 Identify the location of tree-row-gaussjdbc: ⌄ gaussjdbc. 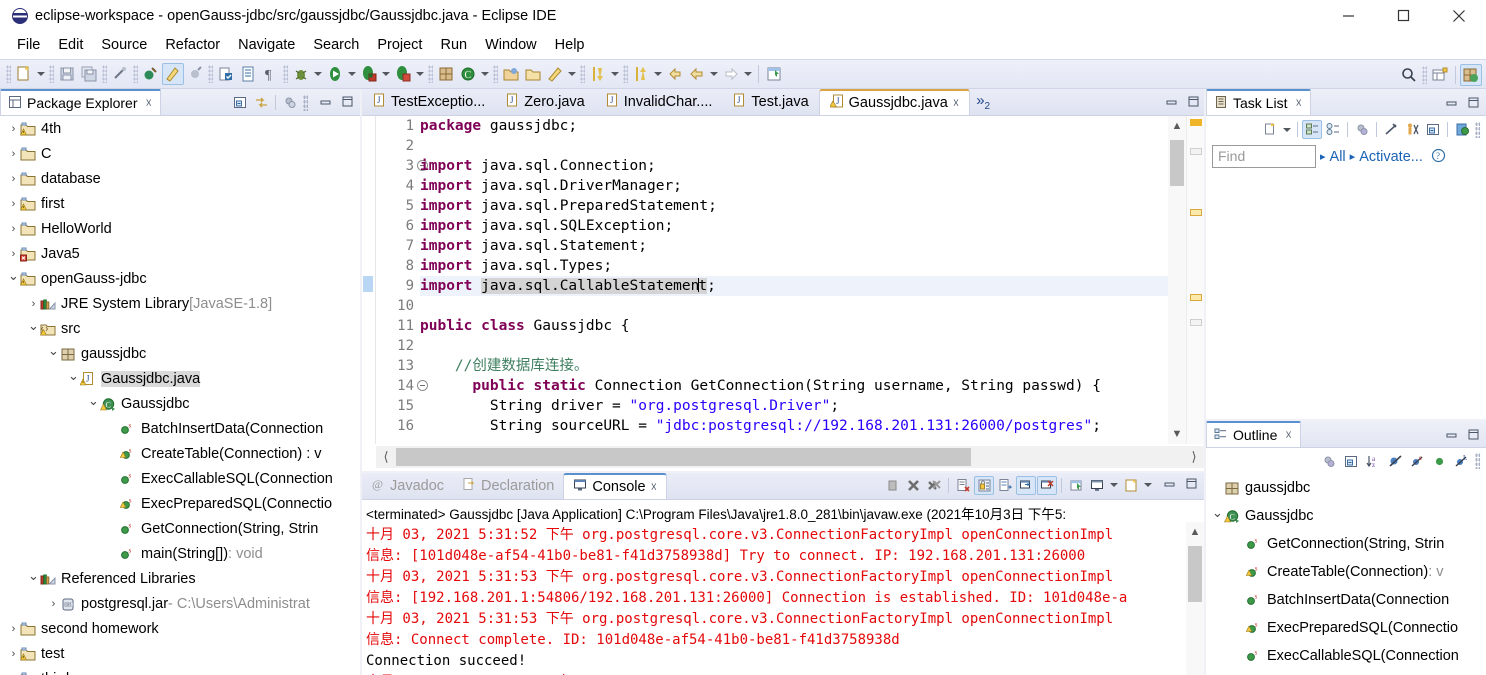
(180, 353).